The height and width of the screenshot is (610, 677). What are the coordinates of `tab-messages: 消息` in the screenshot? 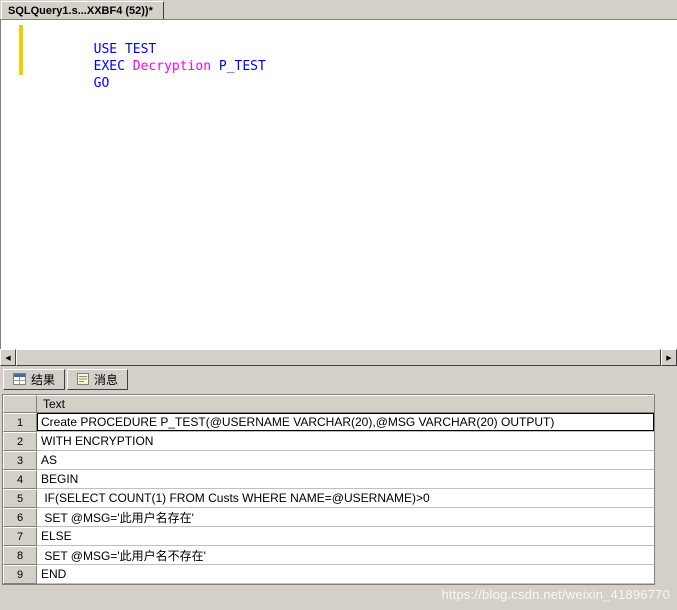 It's located at (98, 379).